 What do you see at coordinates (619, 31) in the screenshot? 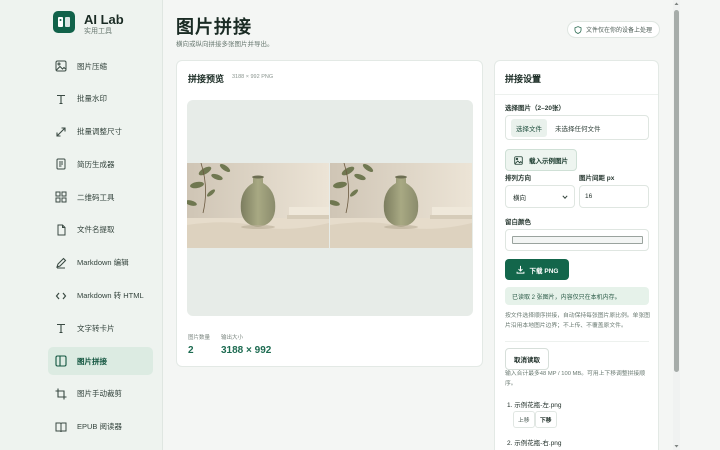
I see `privacy-text: 文件仅在你的设备上处理` at bounding box center [619, 31].